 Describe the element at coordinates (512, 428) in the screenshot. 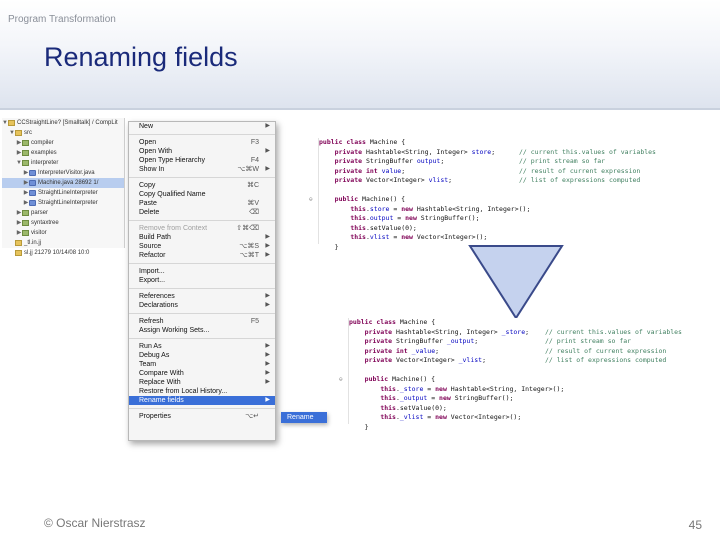

I see `code-line: }` at that location.